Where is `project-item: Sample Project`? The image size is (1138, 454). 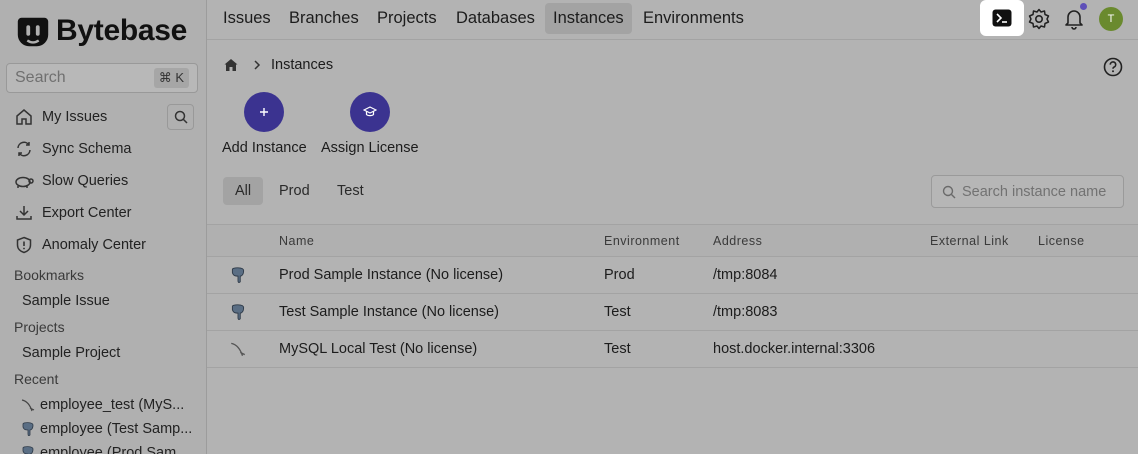 project-item: Sample Project is located at coordinates (71, 353).